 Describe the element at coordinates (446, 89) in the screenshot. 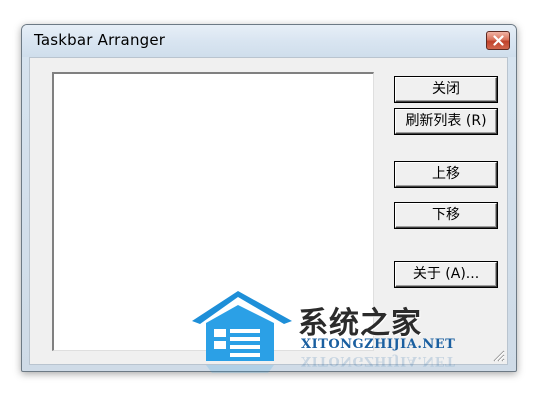

I see `close-button: 关闭` at that location.